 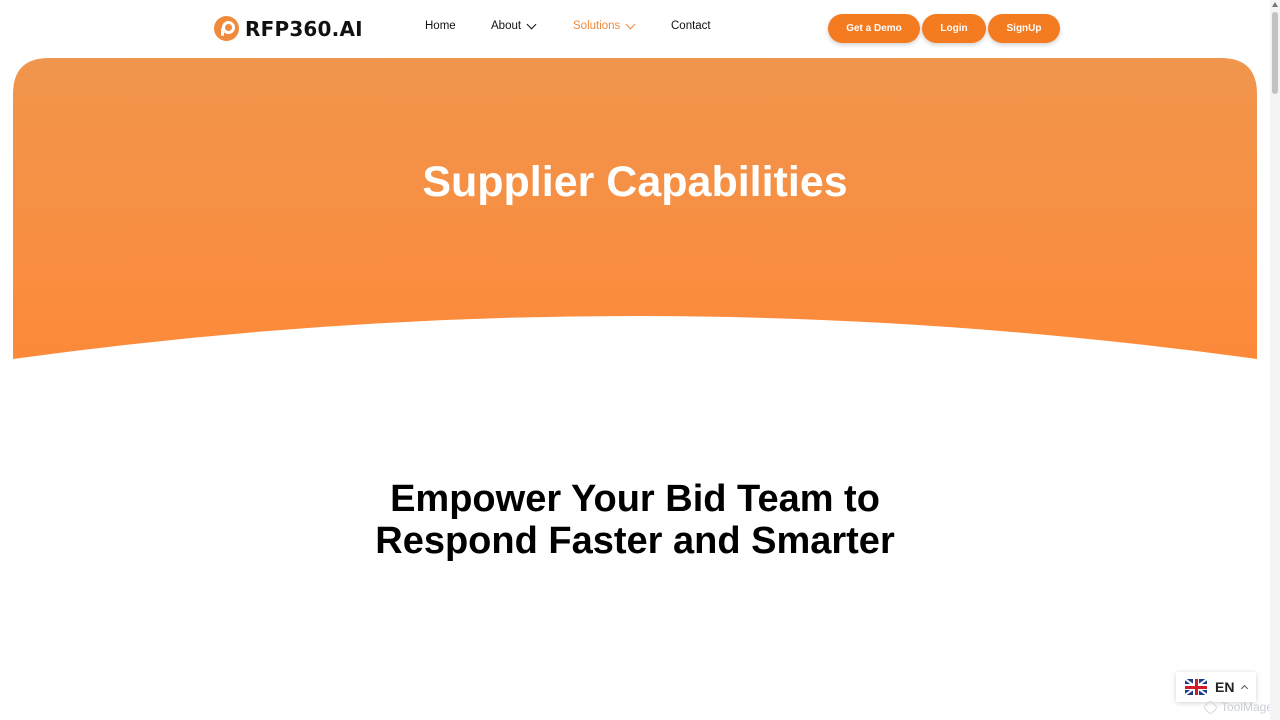 I want to click on get-demo-button: Get a Demo, so click(x=874, y=28).